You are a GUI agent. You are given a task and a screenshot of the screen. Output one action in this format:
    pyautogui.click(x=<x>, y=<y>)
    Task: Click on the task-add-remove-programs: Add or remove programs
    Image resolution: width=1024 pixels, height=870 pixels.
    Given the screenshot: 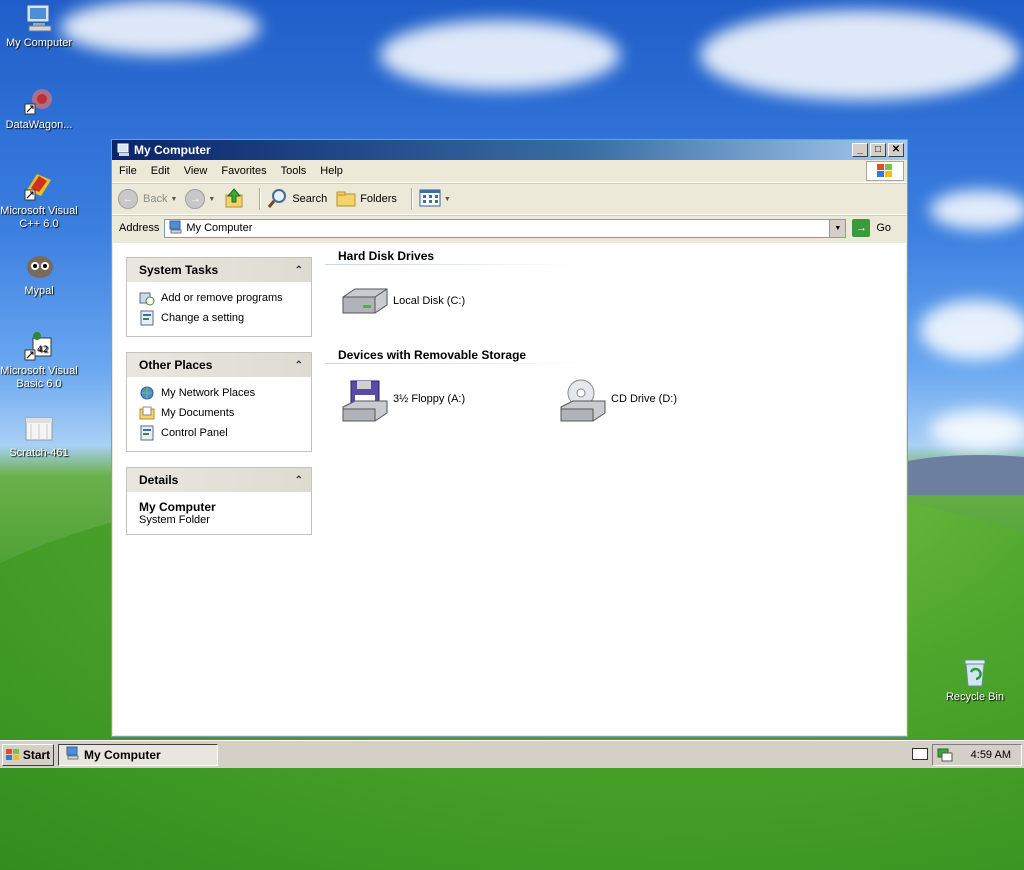 What is the action you would take?
    pyautogui.click(x=220, y=298)
    